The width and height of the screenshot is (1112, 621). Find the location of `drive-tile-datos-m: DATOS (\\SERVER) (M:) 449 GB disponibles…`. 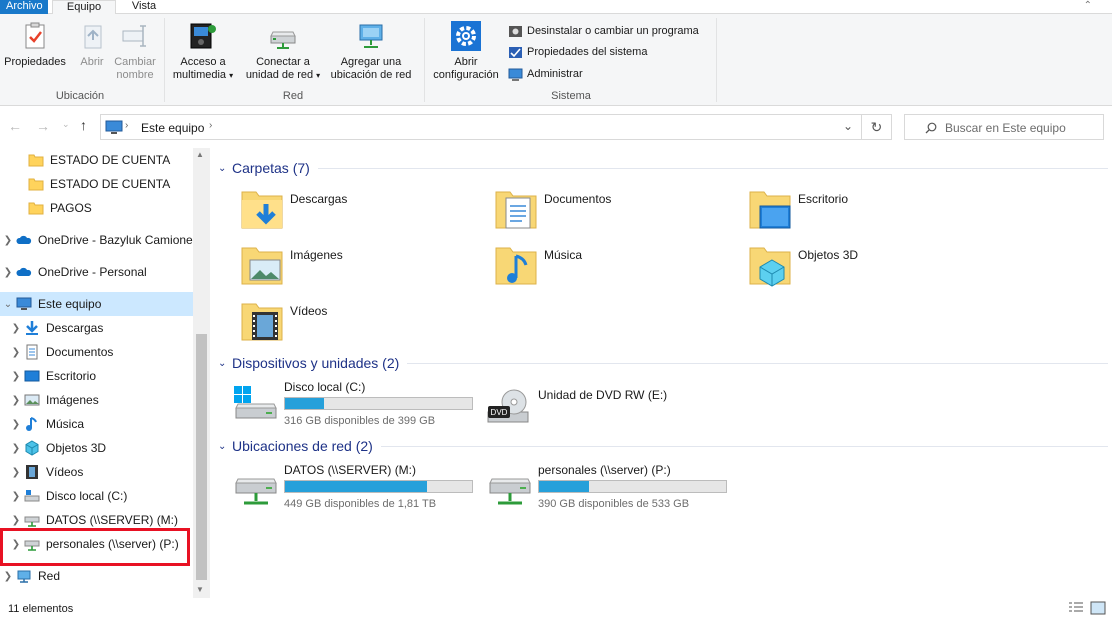

drive-tile-datos-m: DATOS (\\SERVER) (M:) 449 GB disponibles… is located at coordinates (355, 485).